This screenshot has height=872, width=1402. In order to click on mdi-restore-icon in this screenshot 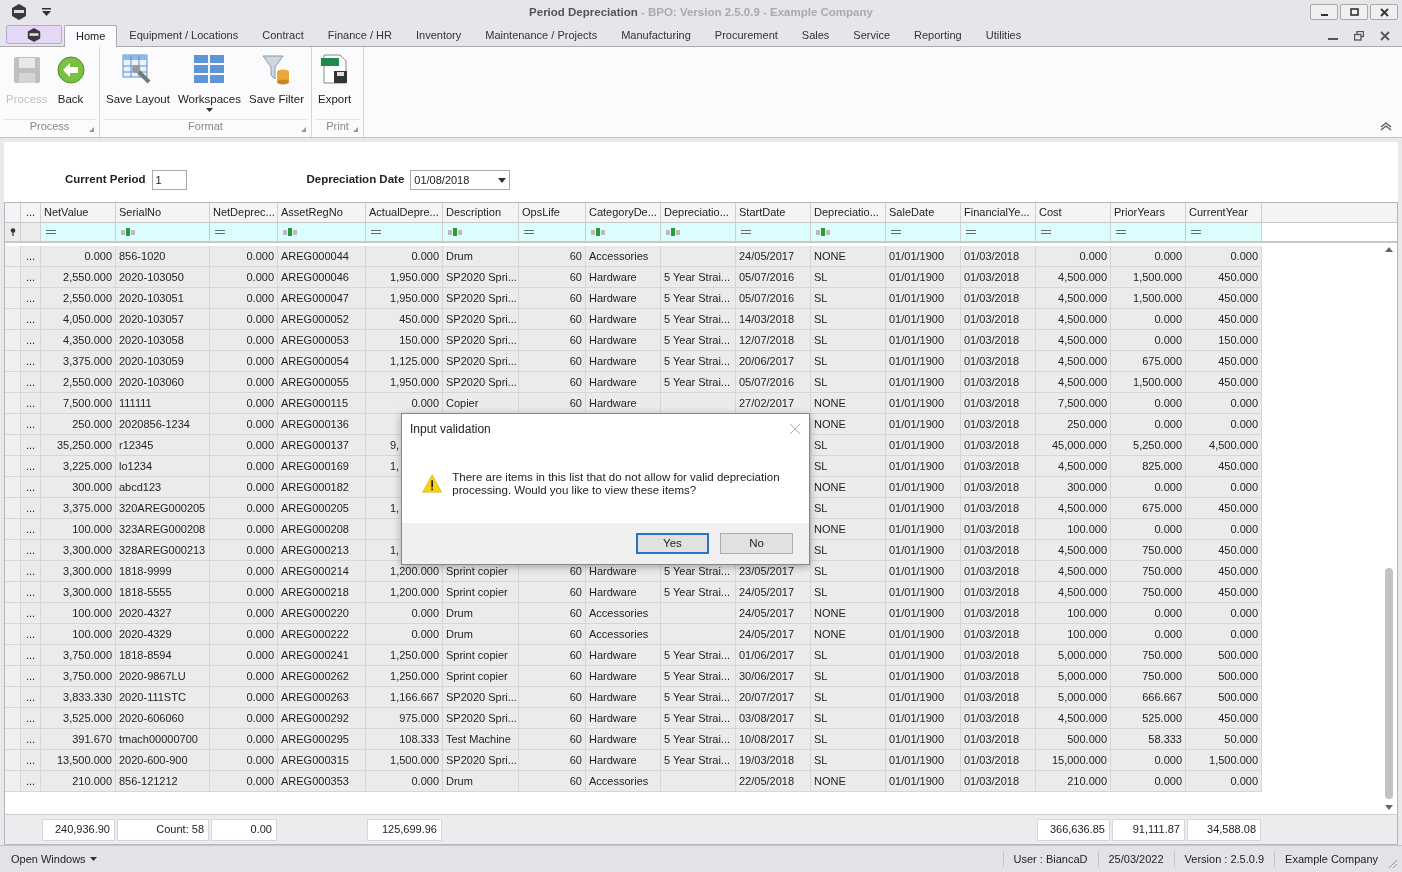, I will do `click(1359, 36)`.